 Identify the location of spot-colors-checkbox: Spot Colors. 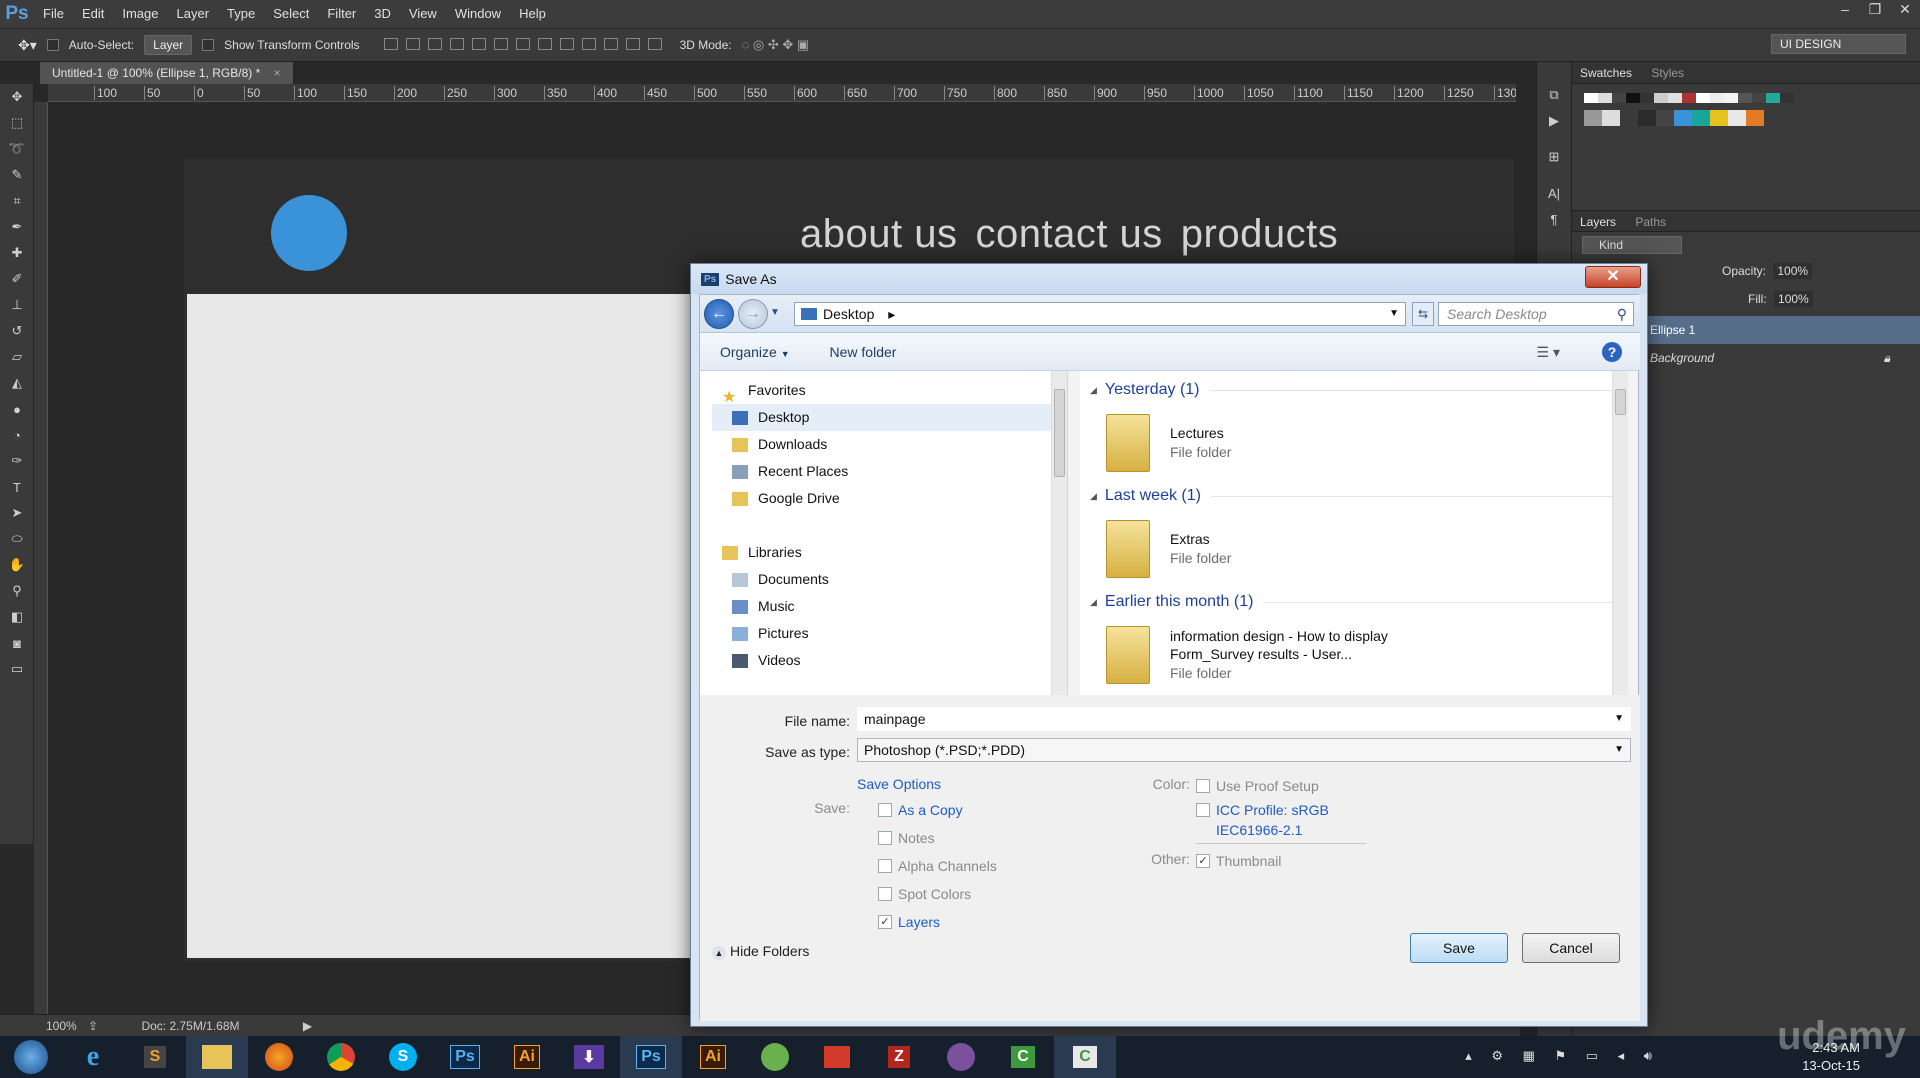
(937, 894).